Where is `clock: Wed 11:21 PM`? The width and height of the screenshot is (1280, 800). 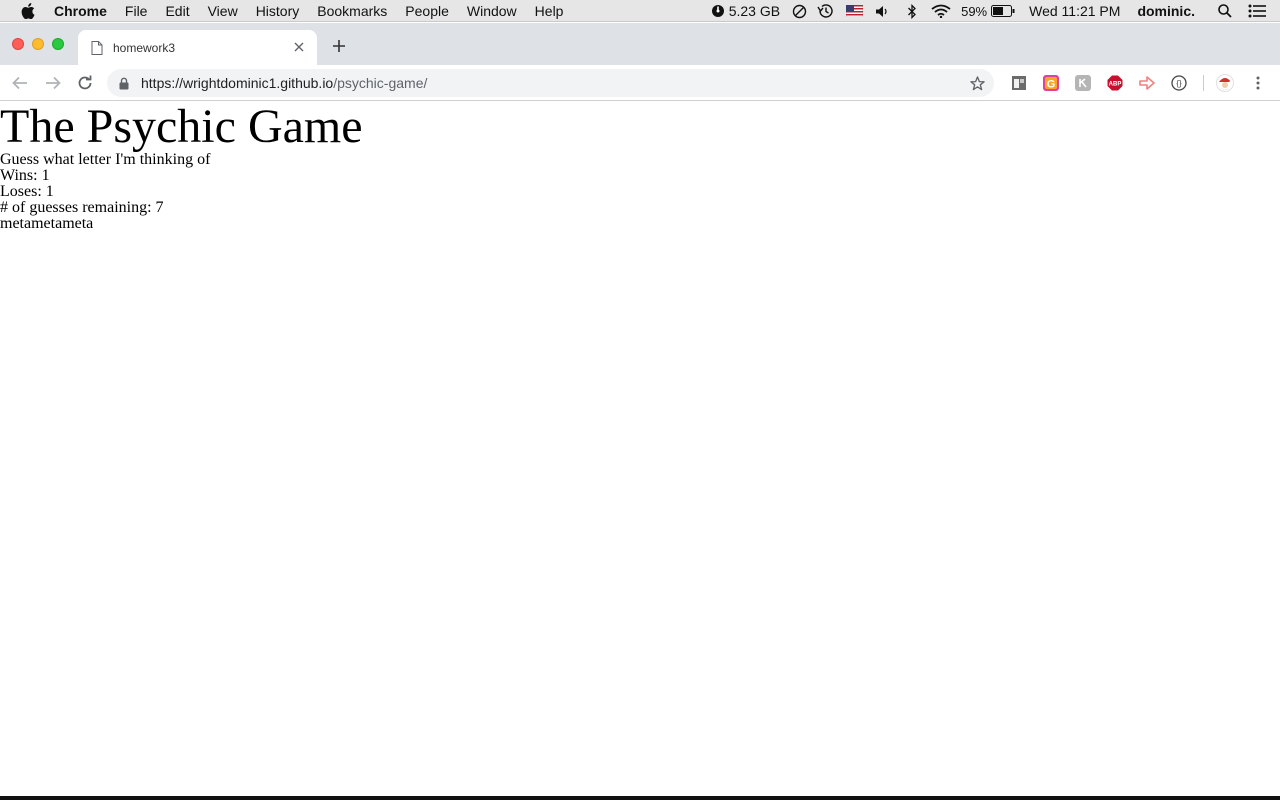
clock: Wed 11:21 PM is located at coordinates (1074, 11).